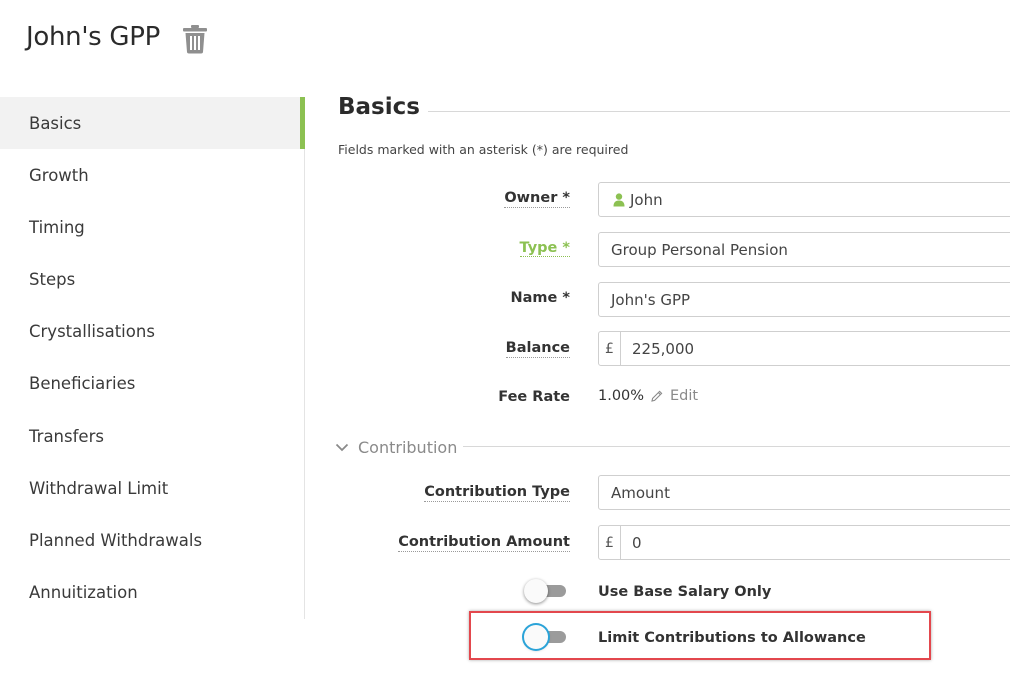 This screenshot has height=681, width=1010. Describe the element at coordinates (804, 249) in the screenshot. I see `type-select: Group Personal Pension` at that location.